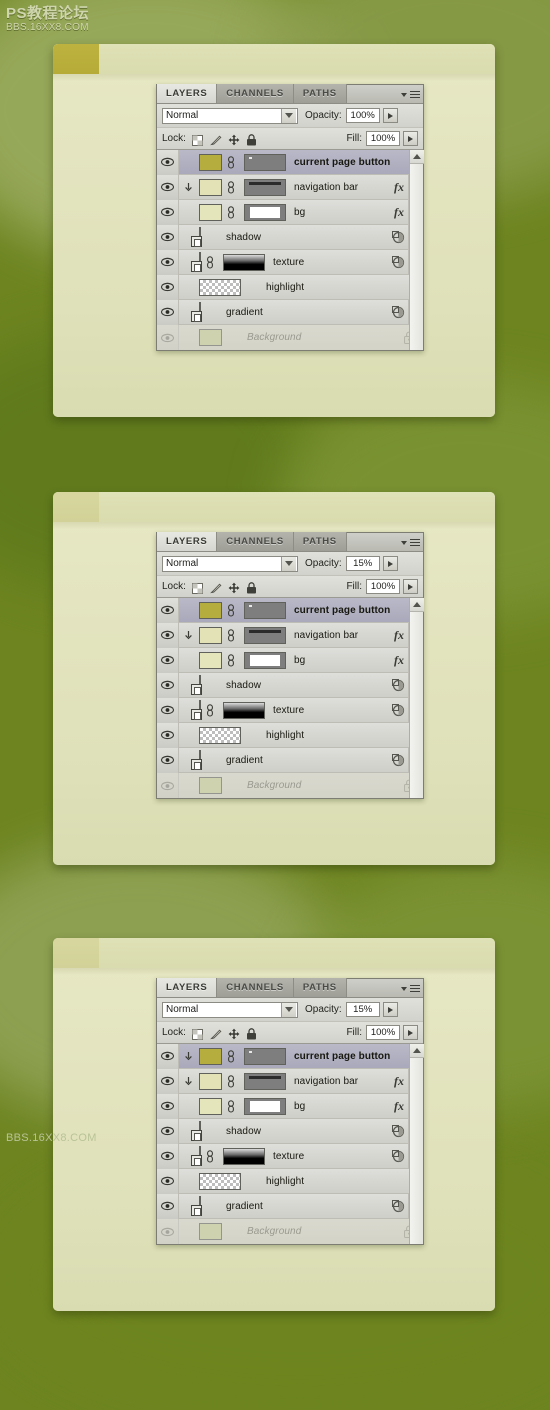 This screenshot has width=550, height=1410. I want to click on fill-slider-button, so click(410, 1032).